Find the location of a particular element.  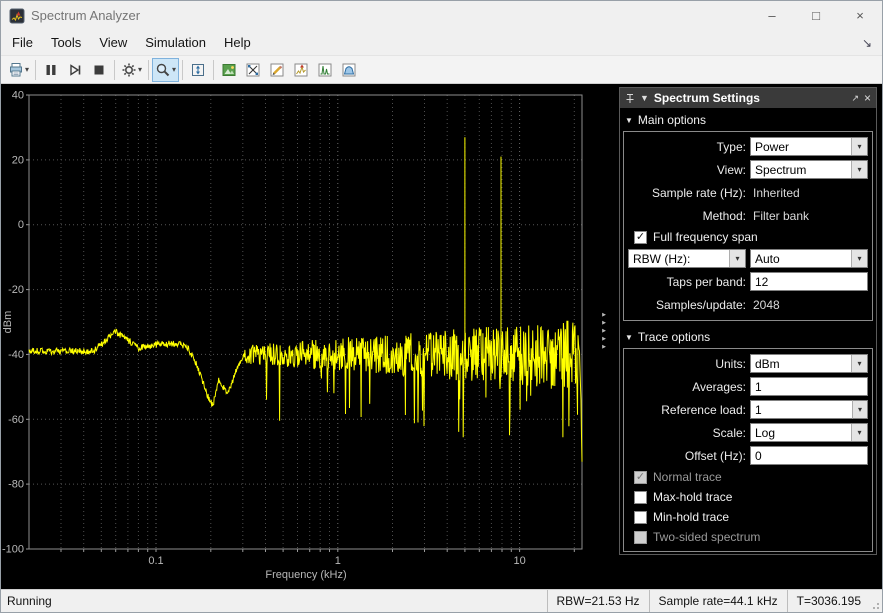

full-frequency-span-checkbox: ✓ Full frequency span is located at coordinates (748, 237).